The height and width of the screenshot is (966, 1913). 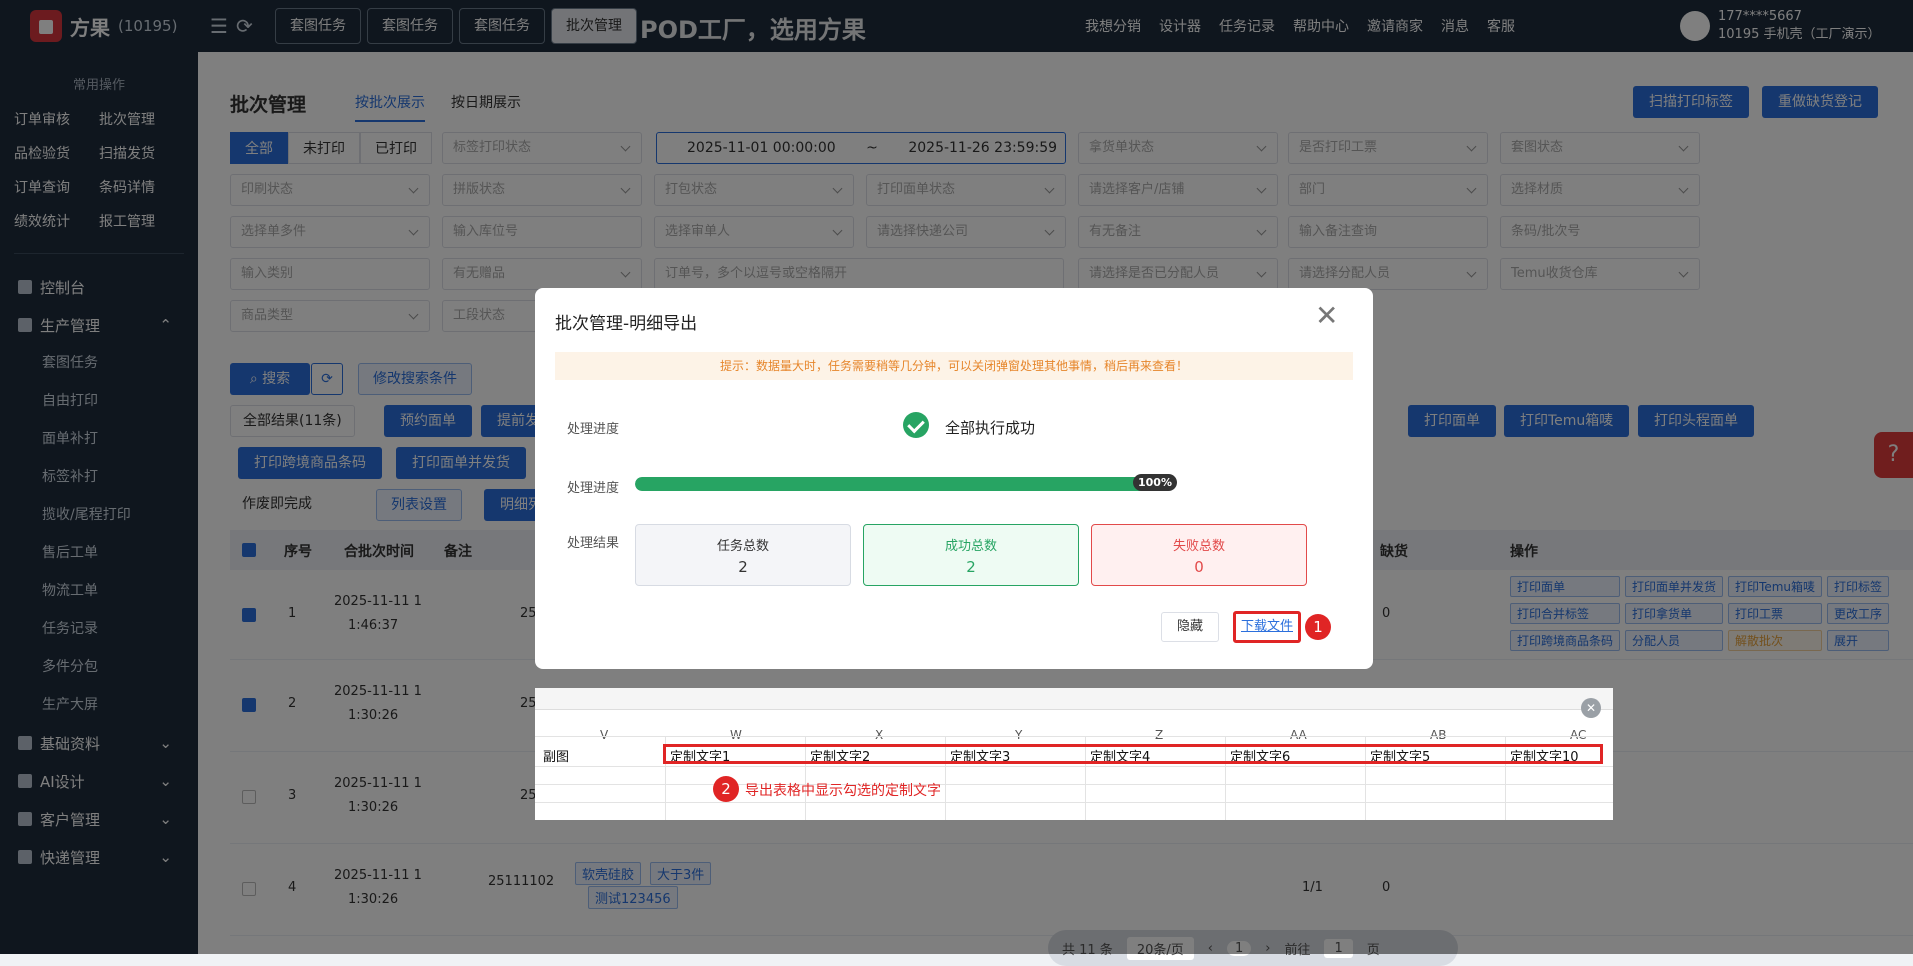 What do you see at coordinates (1267, 627) in the screenshot?
I see `download-file-link: 下载文件` at bounding box center [1267, 627].